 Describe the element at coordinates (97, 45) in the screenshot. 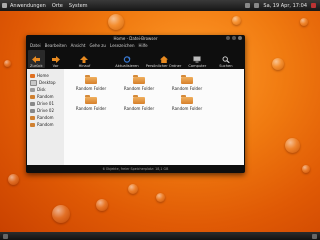

I see `menu-go: Gehe zu` at that location.